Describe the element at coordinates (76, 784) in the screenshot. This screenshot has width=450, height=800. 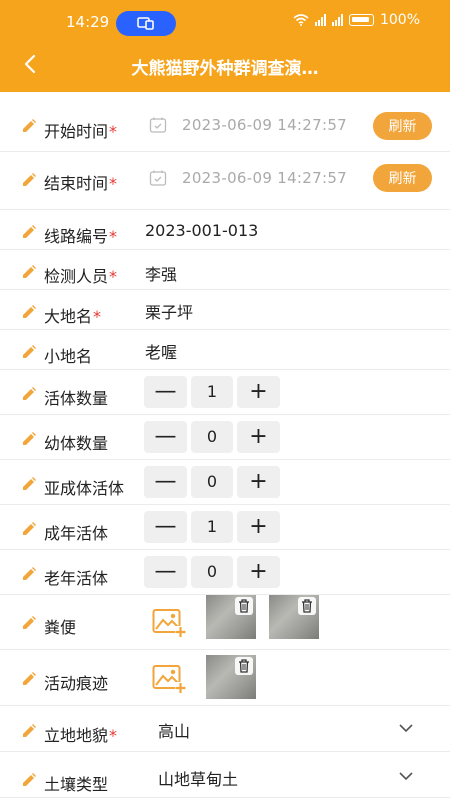
I see `soil-label: 土壤类型` at that location.